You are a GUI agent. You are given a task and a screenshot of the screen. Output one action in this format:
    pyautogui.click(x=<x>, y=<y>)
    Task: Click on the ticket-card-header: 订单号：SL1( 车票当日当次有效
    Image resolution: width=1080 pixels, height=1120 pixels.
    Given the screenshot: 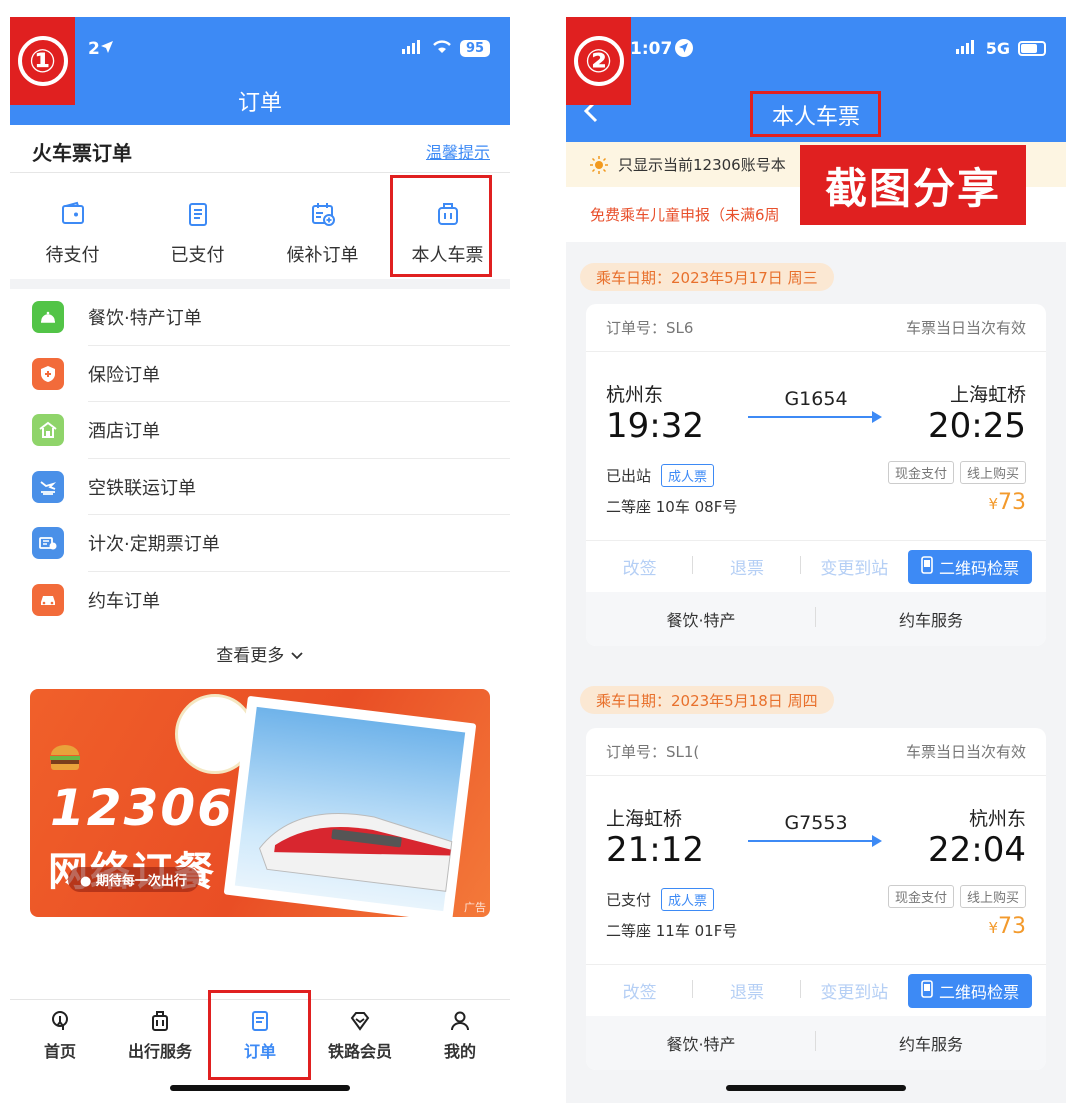 What is the action you would take?
    pyautogui.click(x=816, y=752)
    